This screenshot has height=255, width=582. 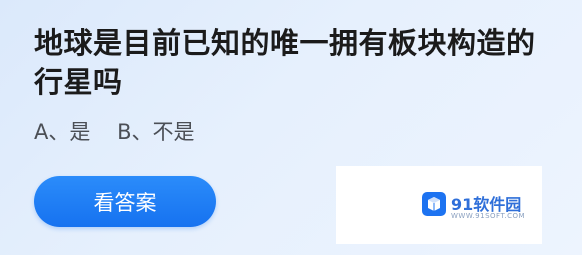 I want to click on box-icon, so click(x=434, y=204).